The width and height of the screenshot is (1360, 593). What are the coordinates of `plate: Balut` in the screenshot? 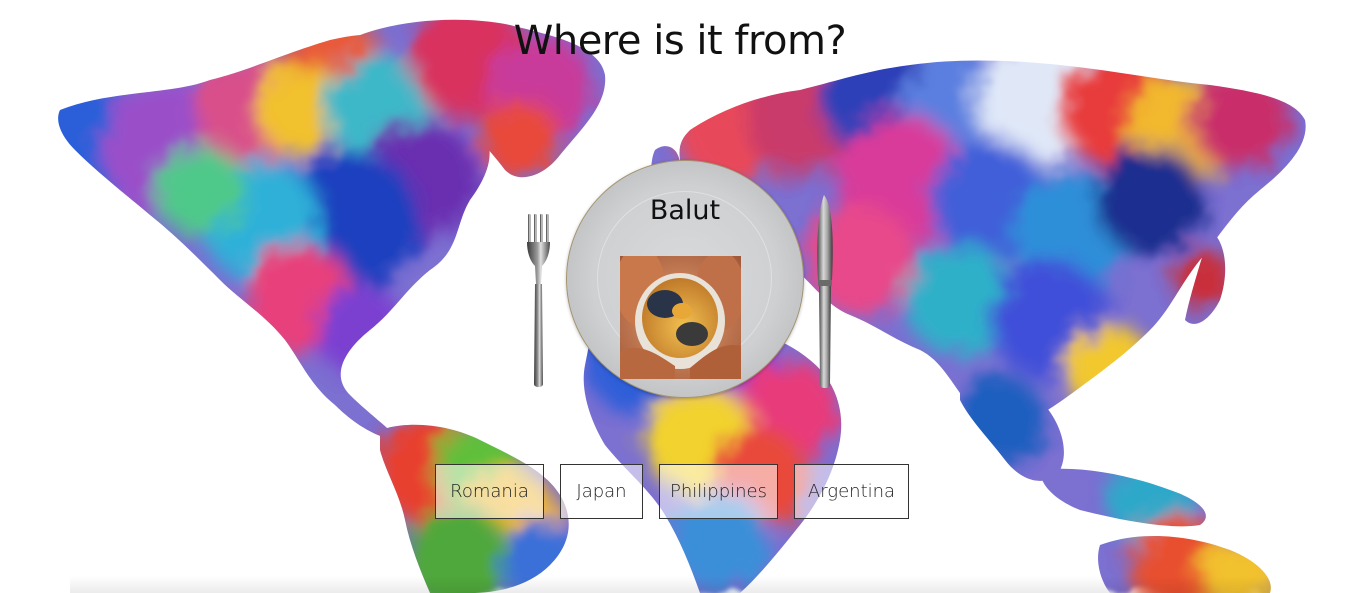 It's located at (685, 279).